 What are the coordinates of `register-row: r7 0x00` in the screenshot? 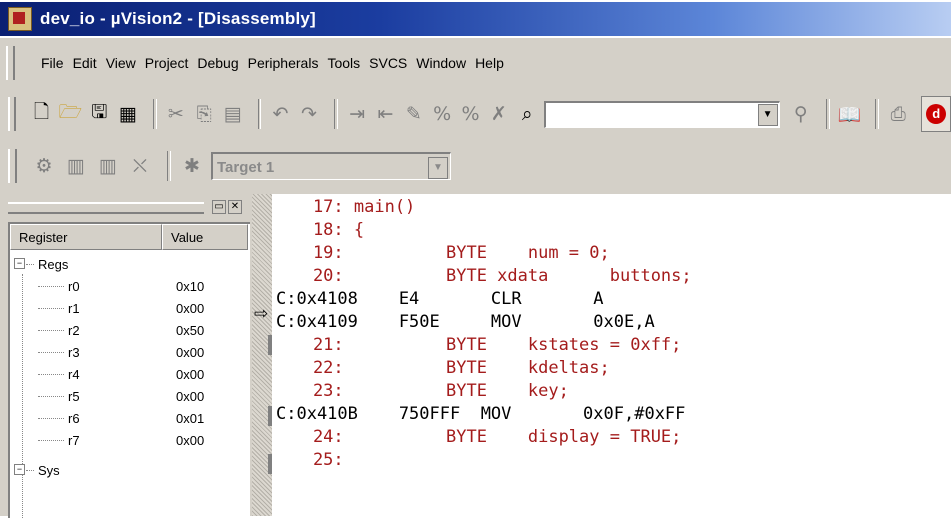 It's located at (130, 441).